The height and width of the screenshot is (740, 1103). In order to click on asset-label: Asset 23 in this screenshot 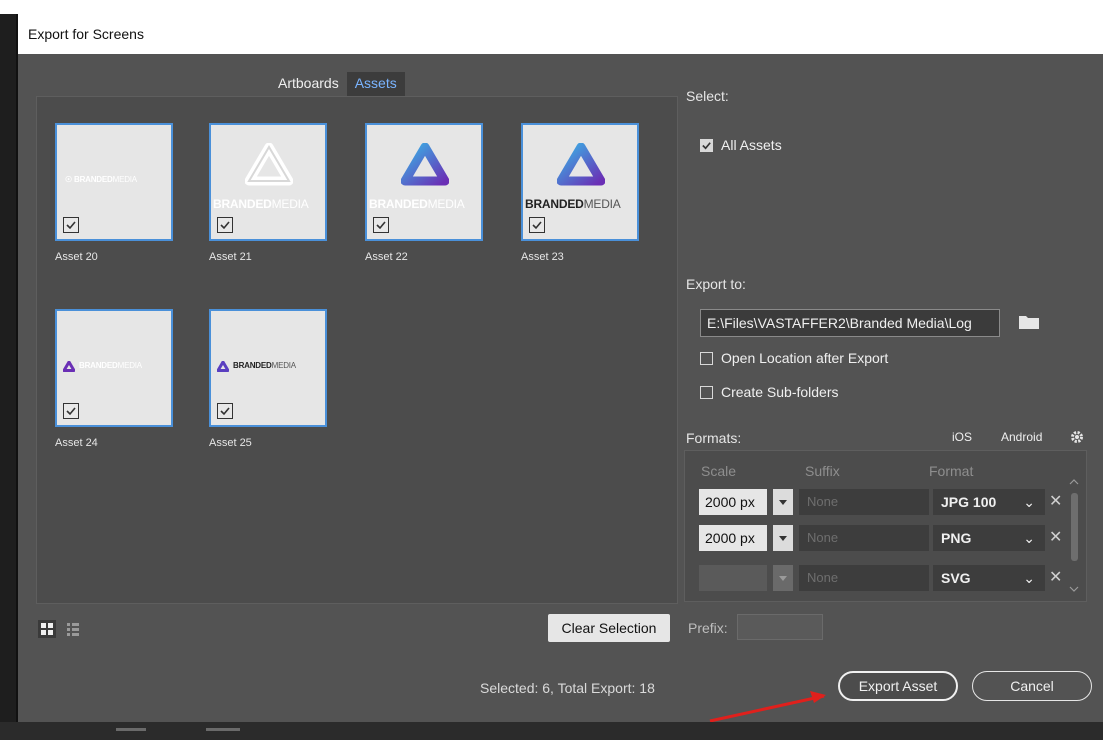, I will do `click(542, 257)`.